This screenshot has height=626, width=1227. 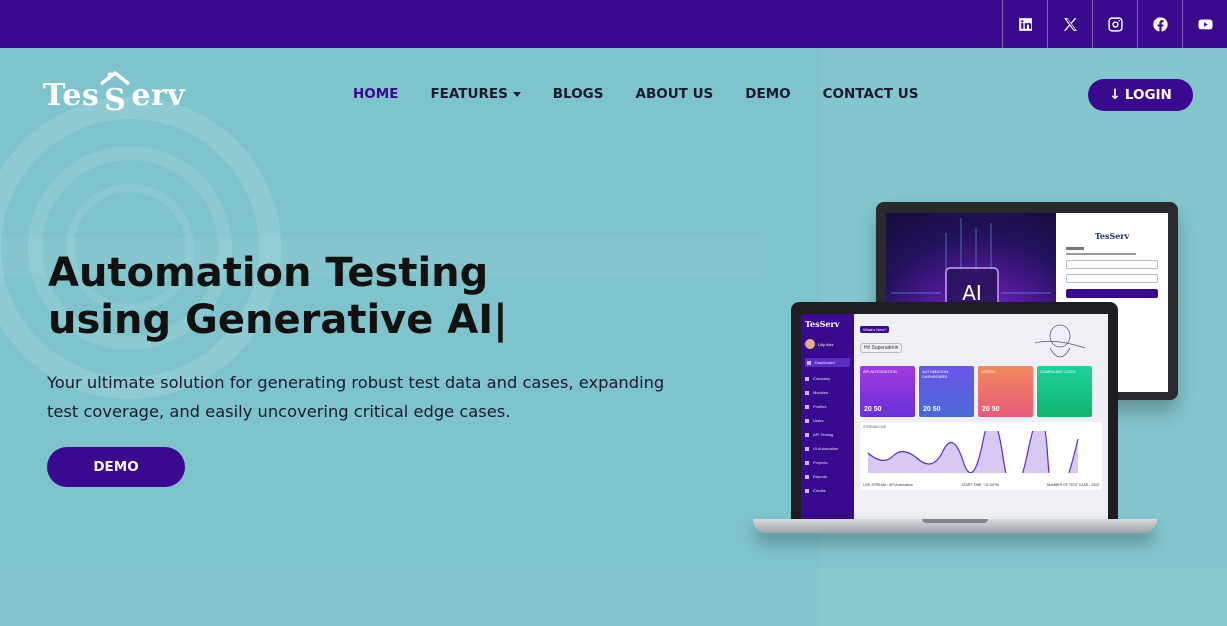 What do you see at coordinates (822, 378) in the screenshot?
I see `sidebar-item-label: Company` at bounding box center [822, 378].